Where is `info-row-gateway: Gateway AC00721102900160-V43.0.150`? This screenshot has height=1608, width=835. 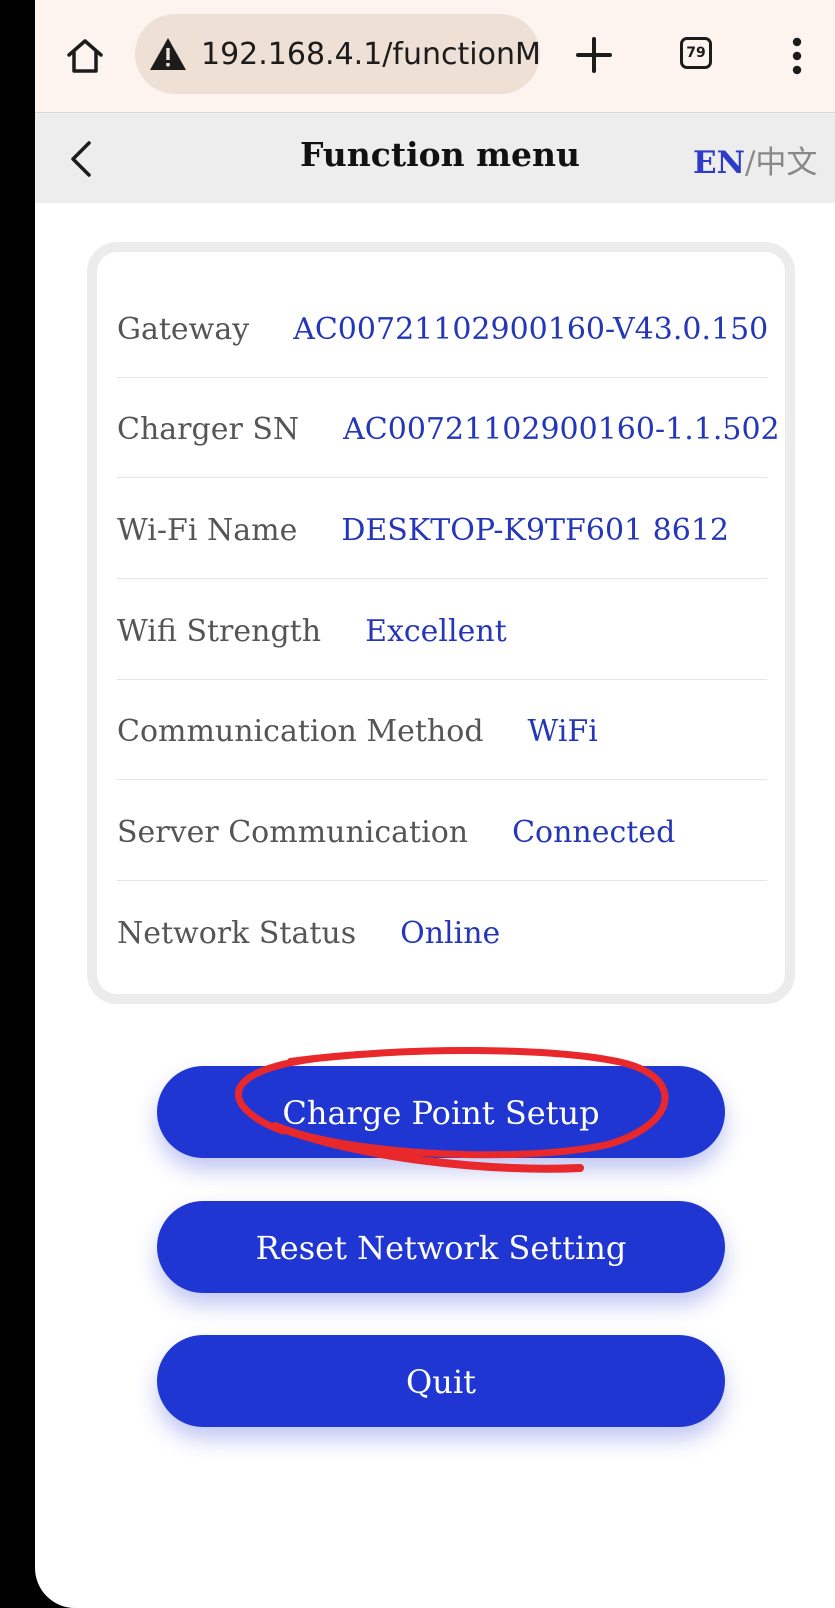 info-row-gateway: Gateway AC00721102900160-V43.0.150 is located at coordinates (443, 328).